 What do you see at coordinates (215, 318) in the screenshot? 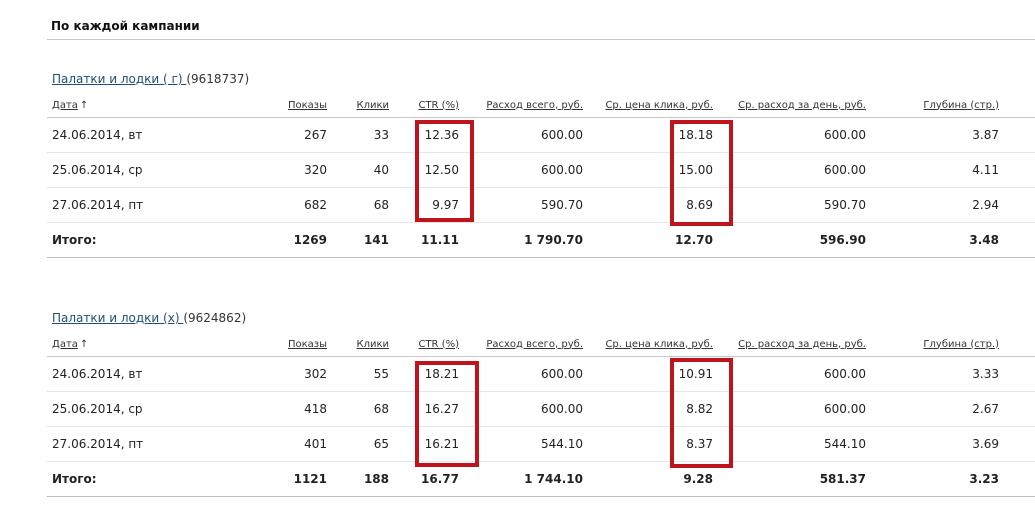
I see `campaign-id: (9624862)` at bounding box center [215, 318].